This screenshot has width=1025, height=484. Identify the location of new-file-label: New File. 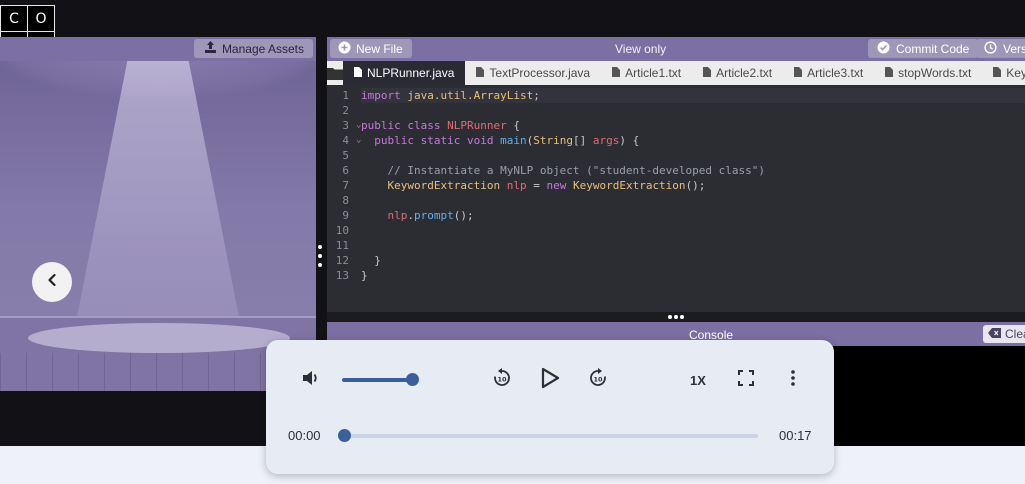
(379, 48).